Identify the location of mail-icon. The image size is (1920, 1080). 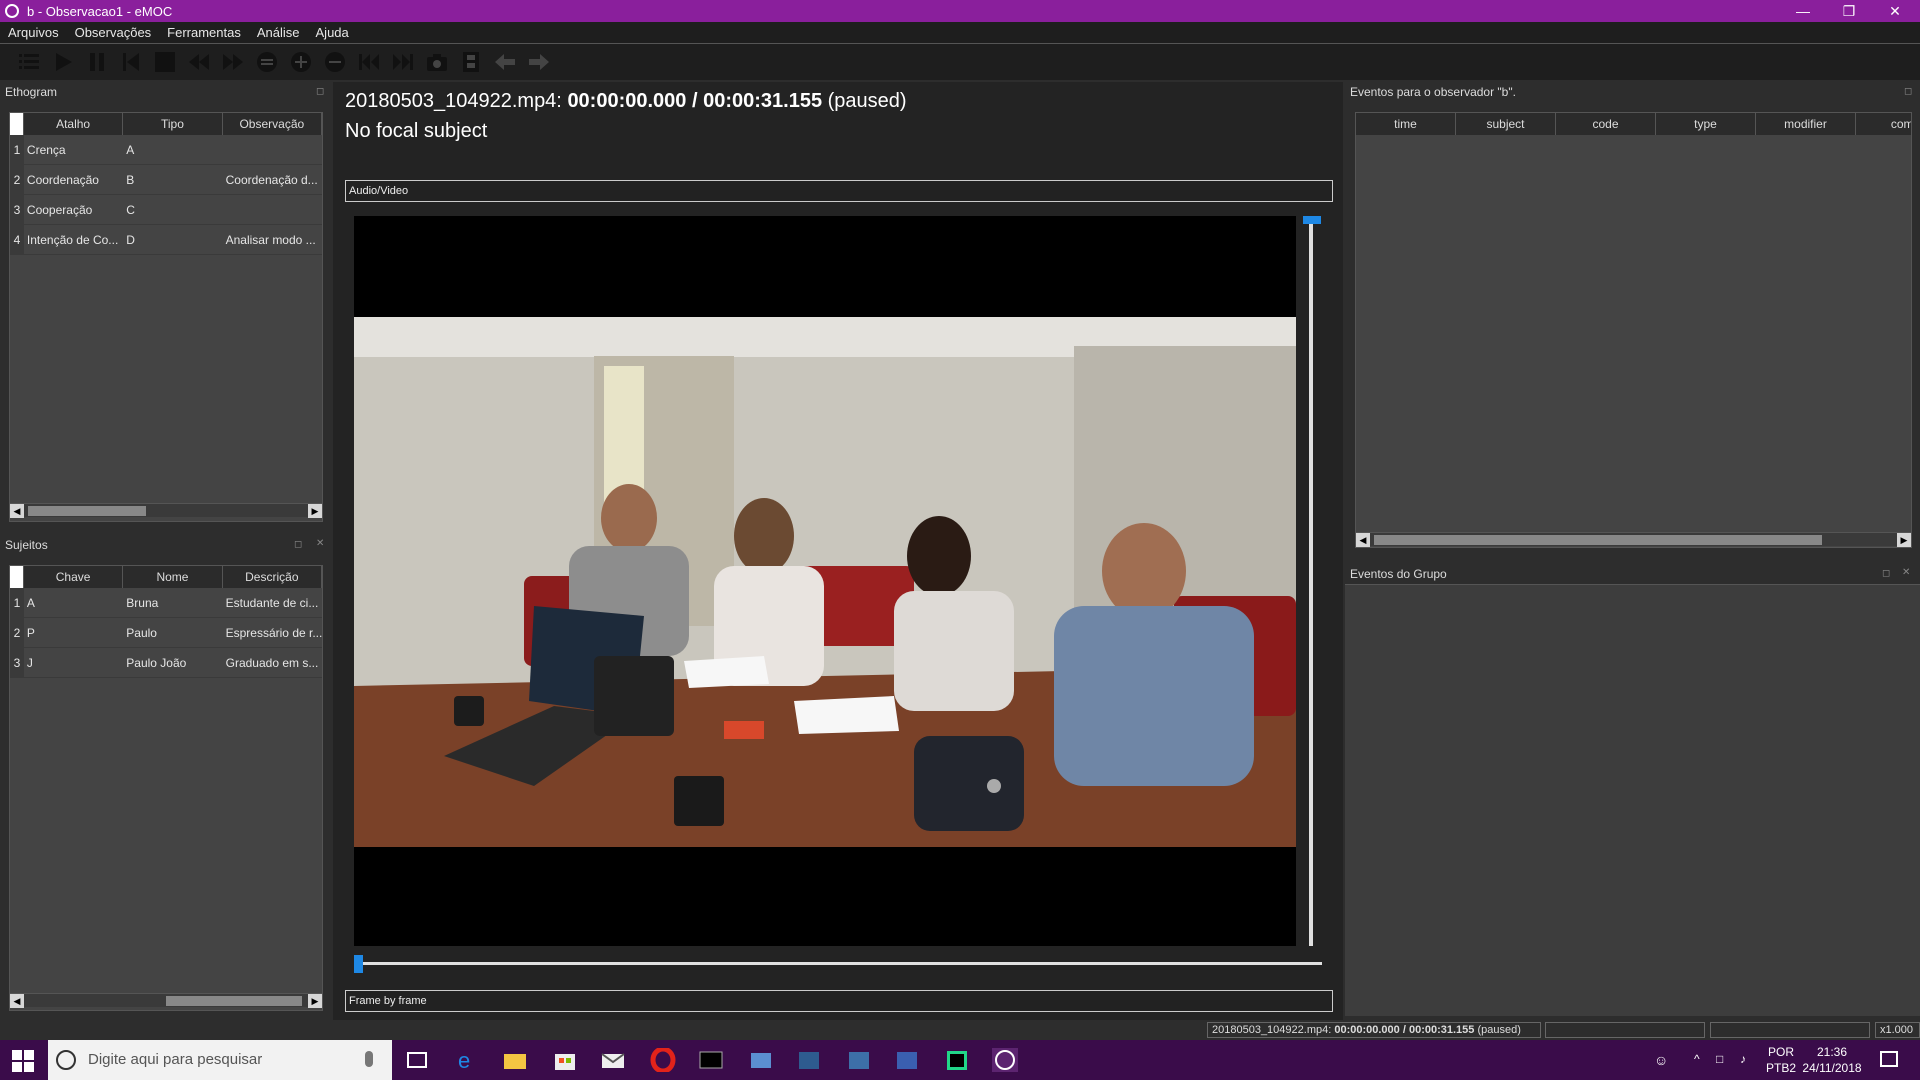
(613, 1060).